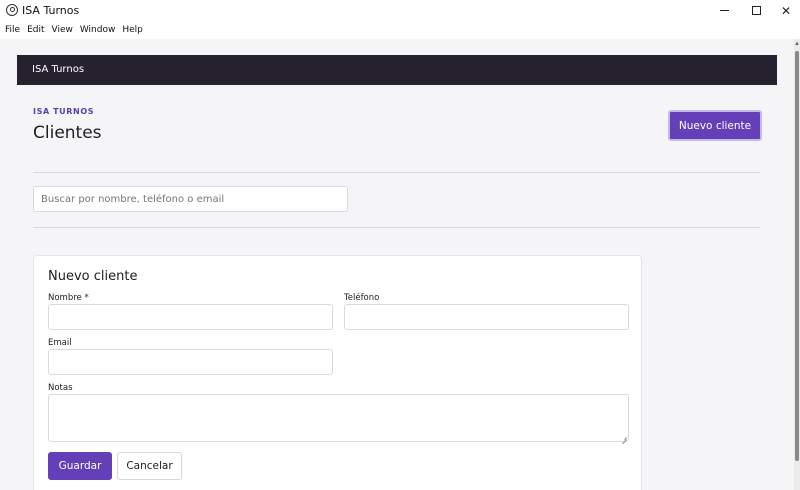  What do you see at coordinates (190, 317) in the screenshot?
I see `nombre-field` at bounding box center [190, 317].